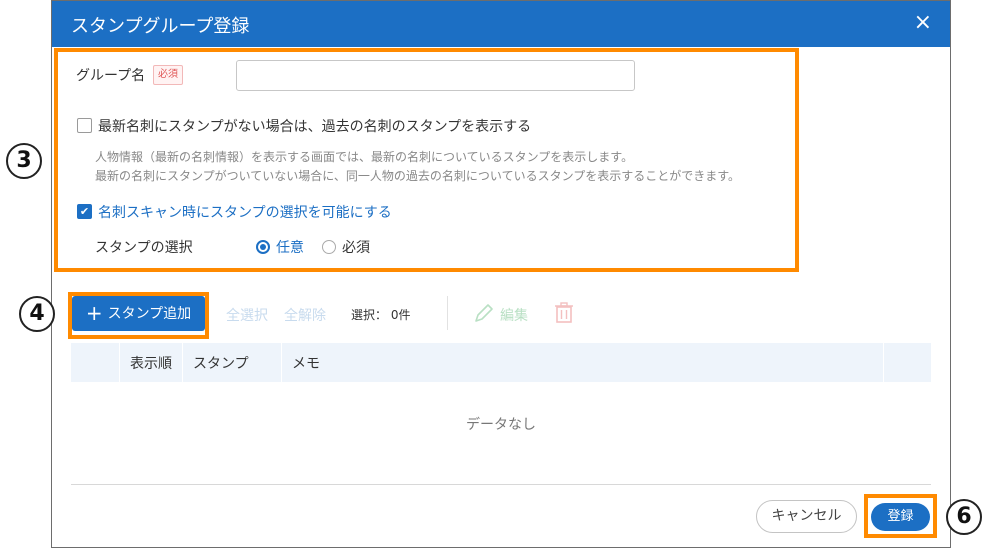 This screenshot has height=548, width=990. What do you see at coordinates (305, 315) in the screenshot?
I see `deselect-all-button: 全解除` at bounding box center [305, 315].